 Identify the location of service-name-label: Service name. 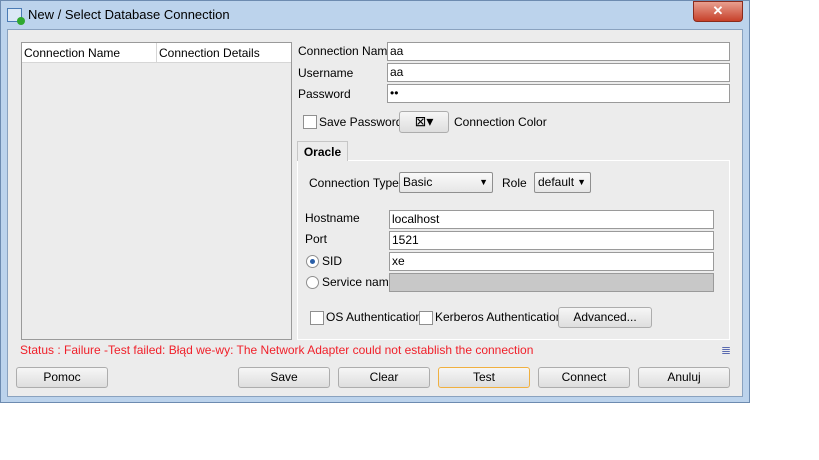
(359, 282).